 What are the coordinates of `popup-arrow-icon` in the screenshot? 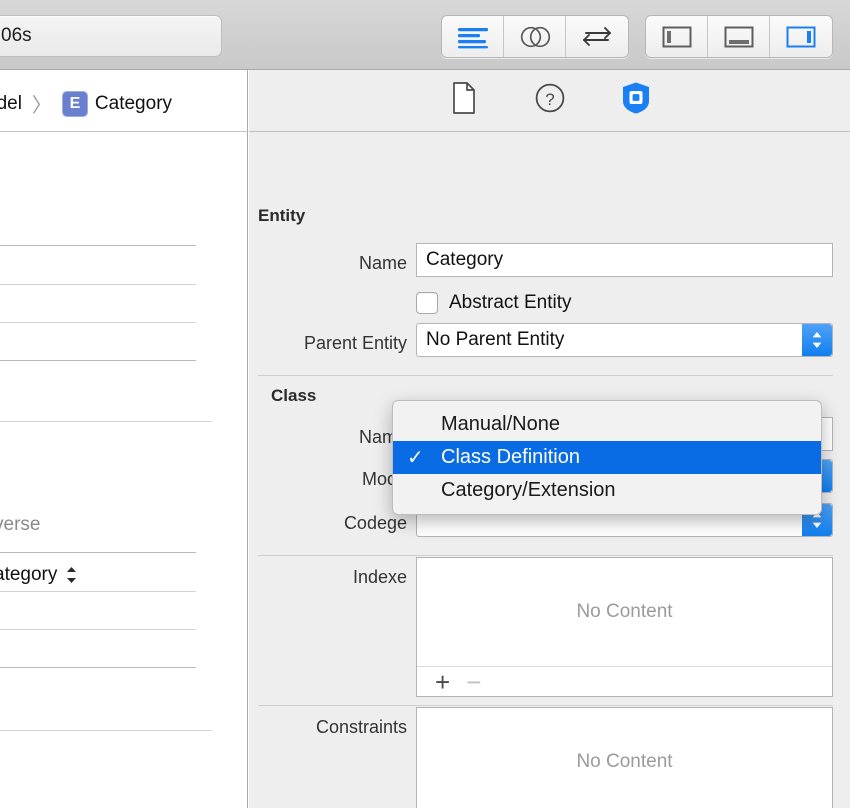 It's located at (817, 340).